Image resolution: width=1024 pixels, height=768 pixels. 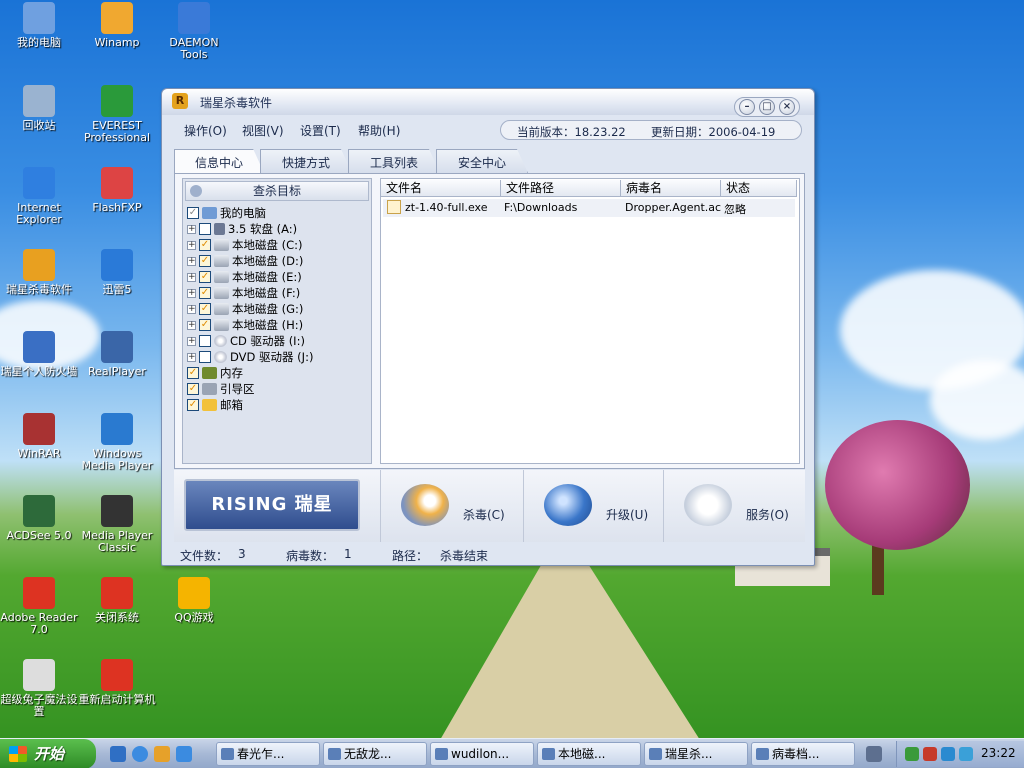 I want to click on tab-info-center: 信息中心, so click(x=219, y=161).